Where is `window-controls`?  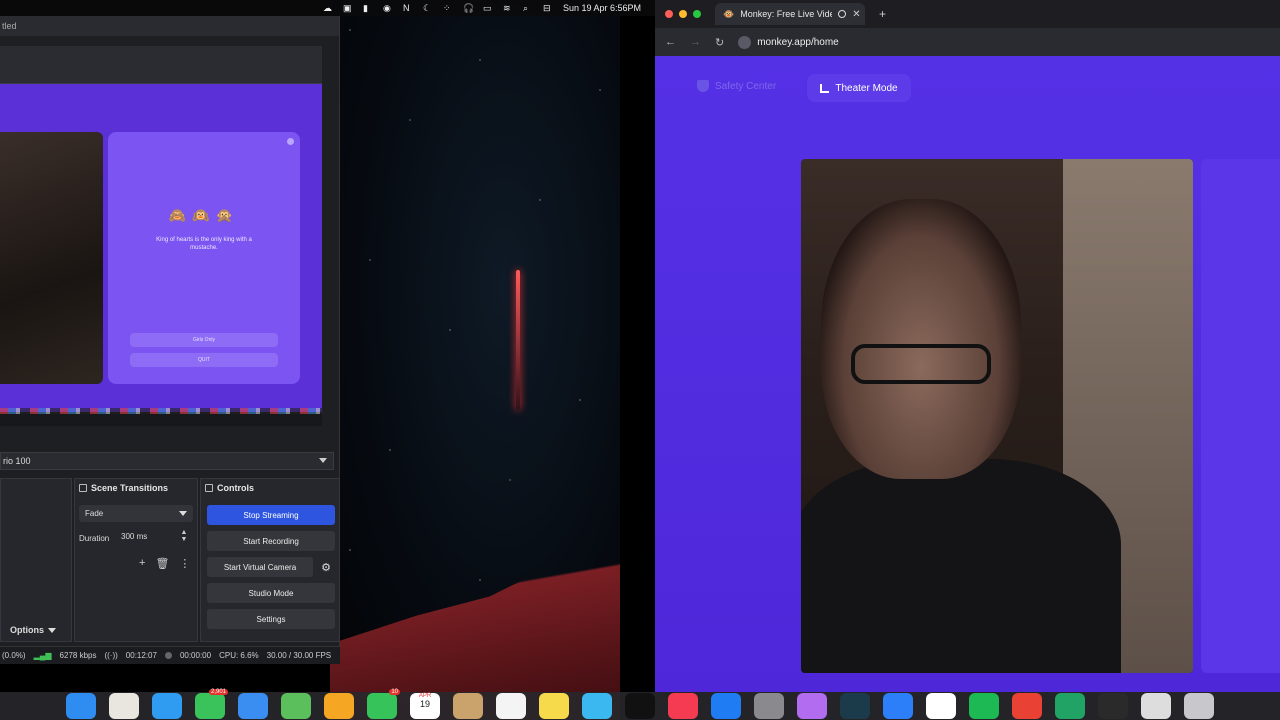 window-controls is located at coordinates (683, 14).